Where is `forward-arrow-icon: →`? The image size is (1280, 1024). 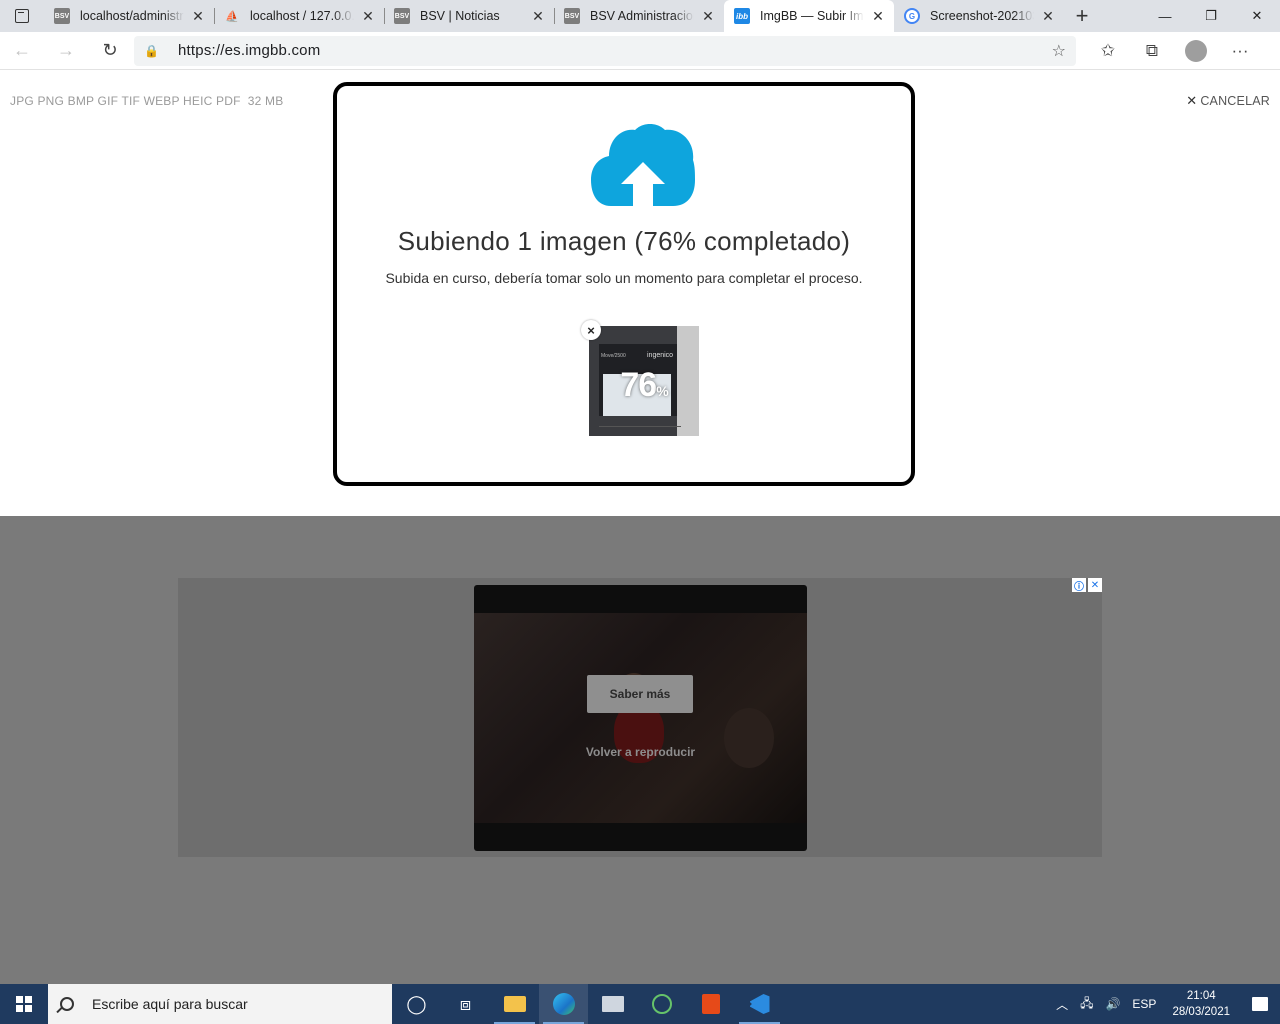
forward-arrow-icon: → is located at coordinates (66, 51).